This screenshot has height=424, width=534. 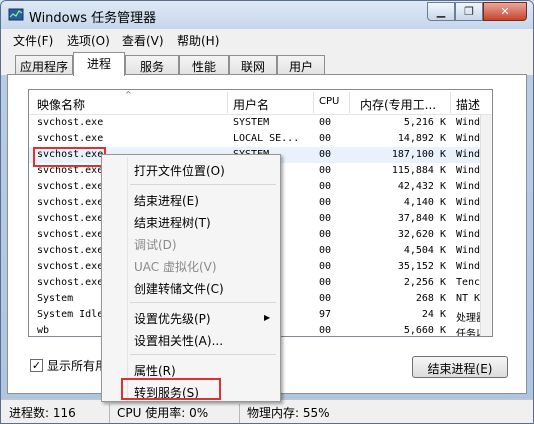 What do you see at coordinates (469, 11) in the screenshot?
I see `restore-button: ❐` at bounding box center [469, 11].